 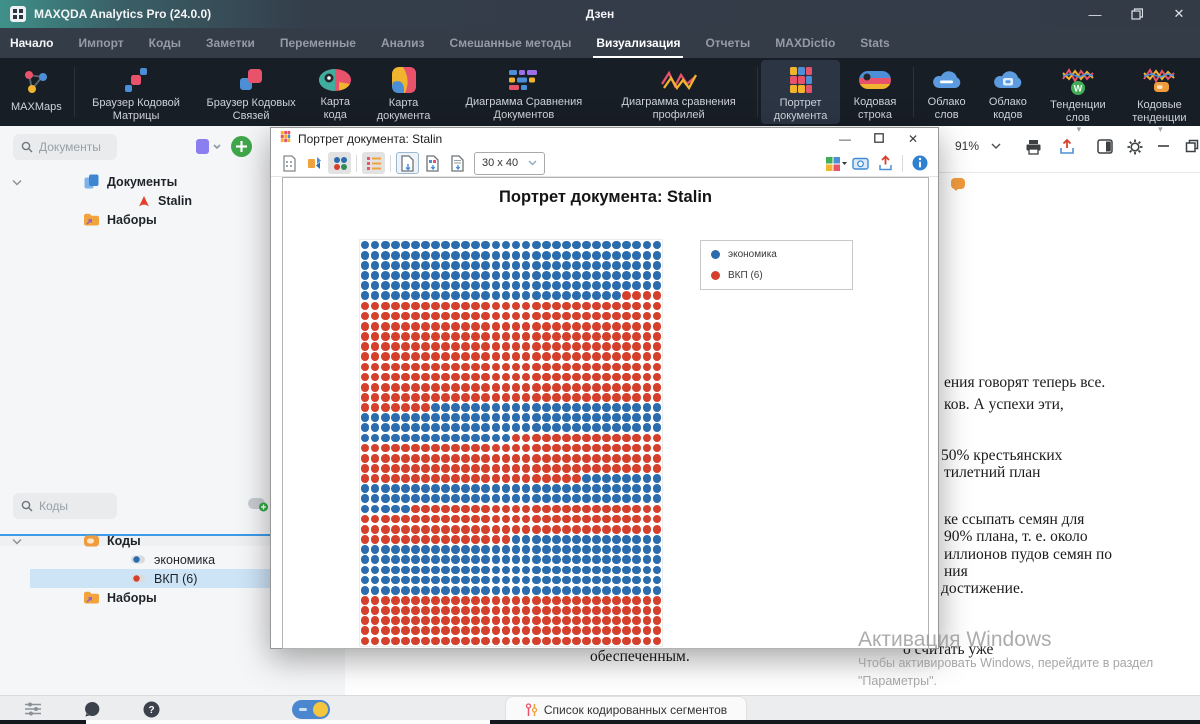 What do you see at coordinates (250, 92) in the screenshot?
I see `ribbon-button-браузер-кодовых-связей: Браузер Кодовых Связей` at bounding box center [250, 92].